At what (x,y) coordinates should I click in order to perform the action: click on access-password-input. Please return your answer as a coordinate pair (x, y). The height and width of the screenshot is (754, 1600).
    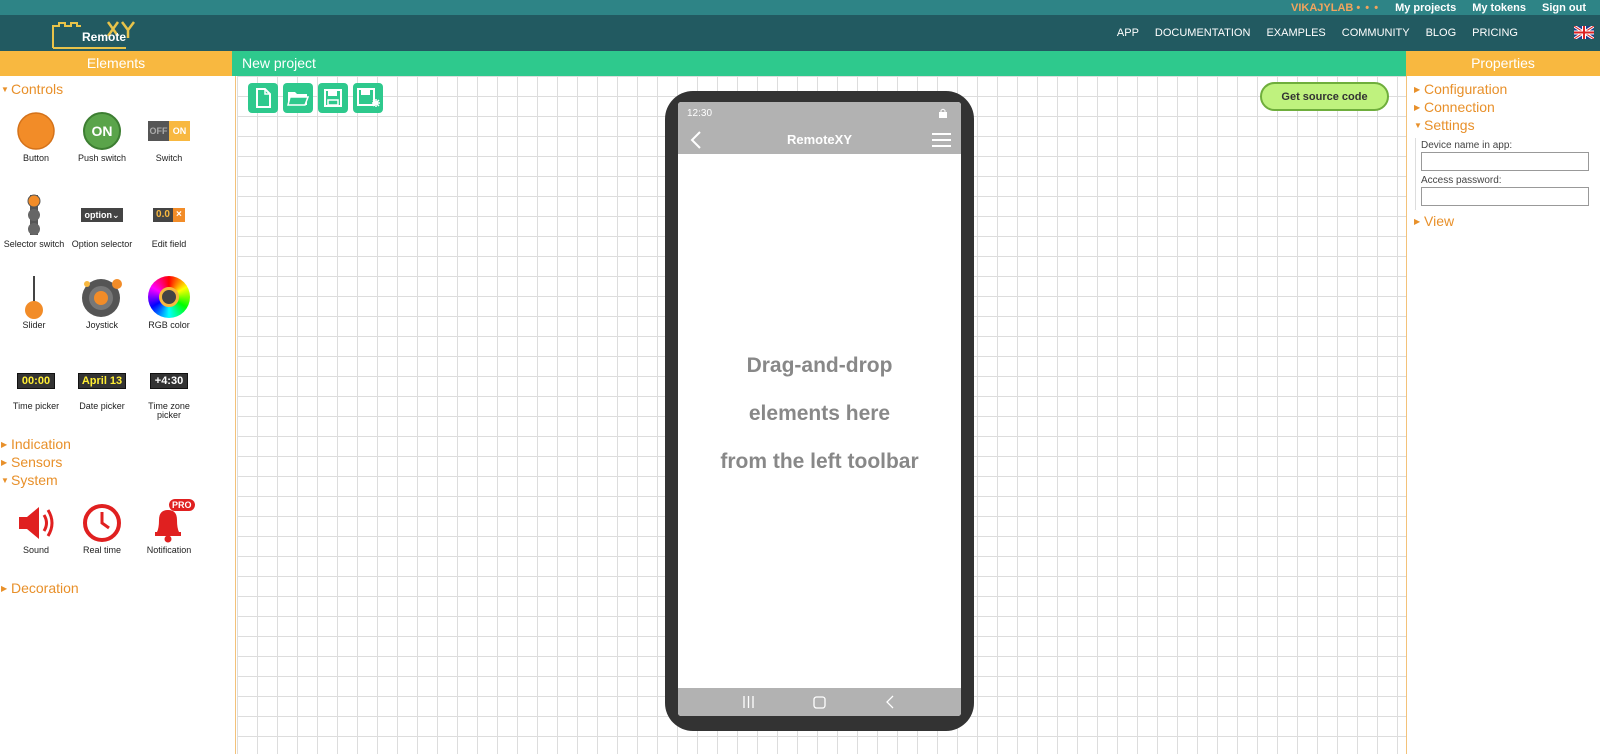
    Looking at the image, I should click on (1505, 196).